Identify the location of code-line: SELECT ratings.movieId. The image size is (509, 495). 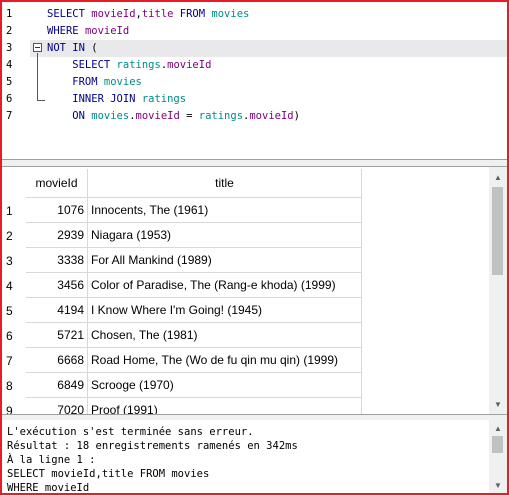
(129, 65).